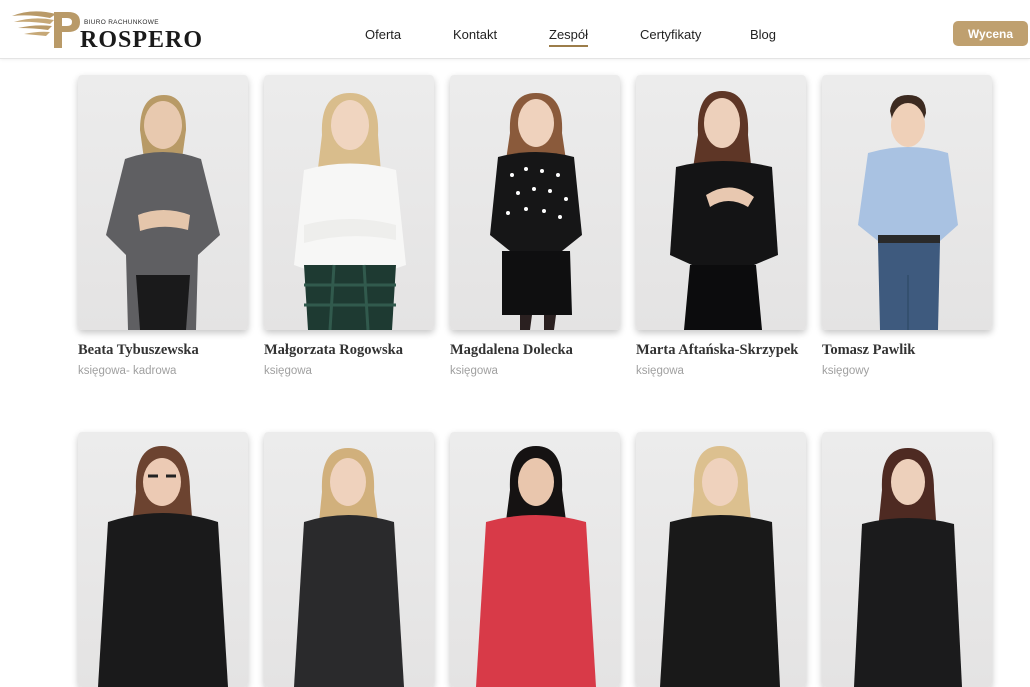 This screenshot has height=687, width=1030. What do you see at coordinates (763, 34) in the screenshot?
I see `nav-item-blog: Blog` at bounding box center [763, 34].